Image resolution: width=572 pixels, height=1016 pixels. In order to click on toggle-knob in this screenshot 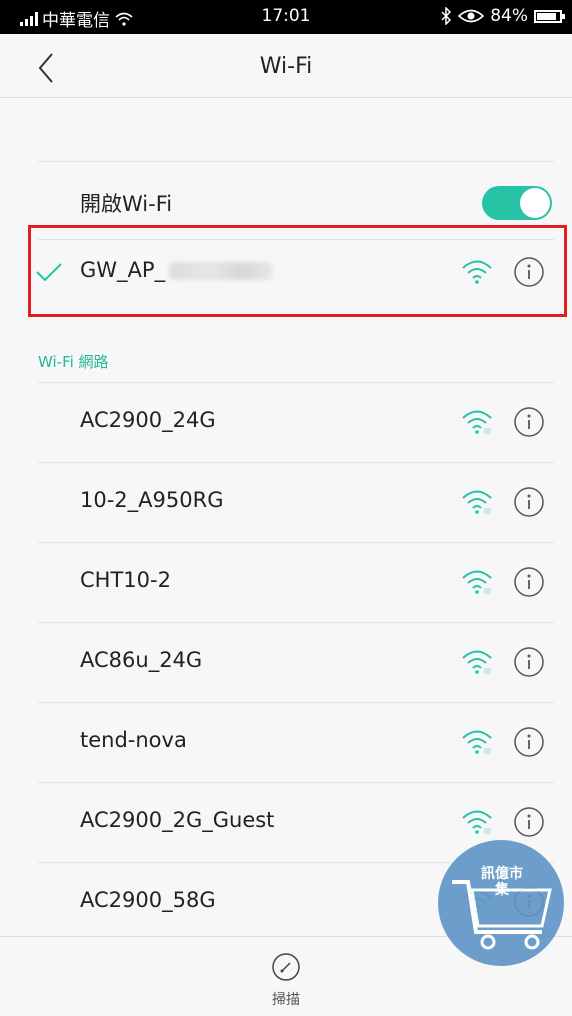, I will do `click(535, 203)`.